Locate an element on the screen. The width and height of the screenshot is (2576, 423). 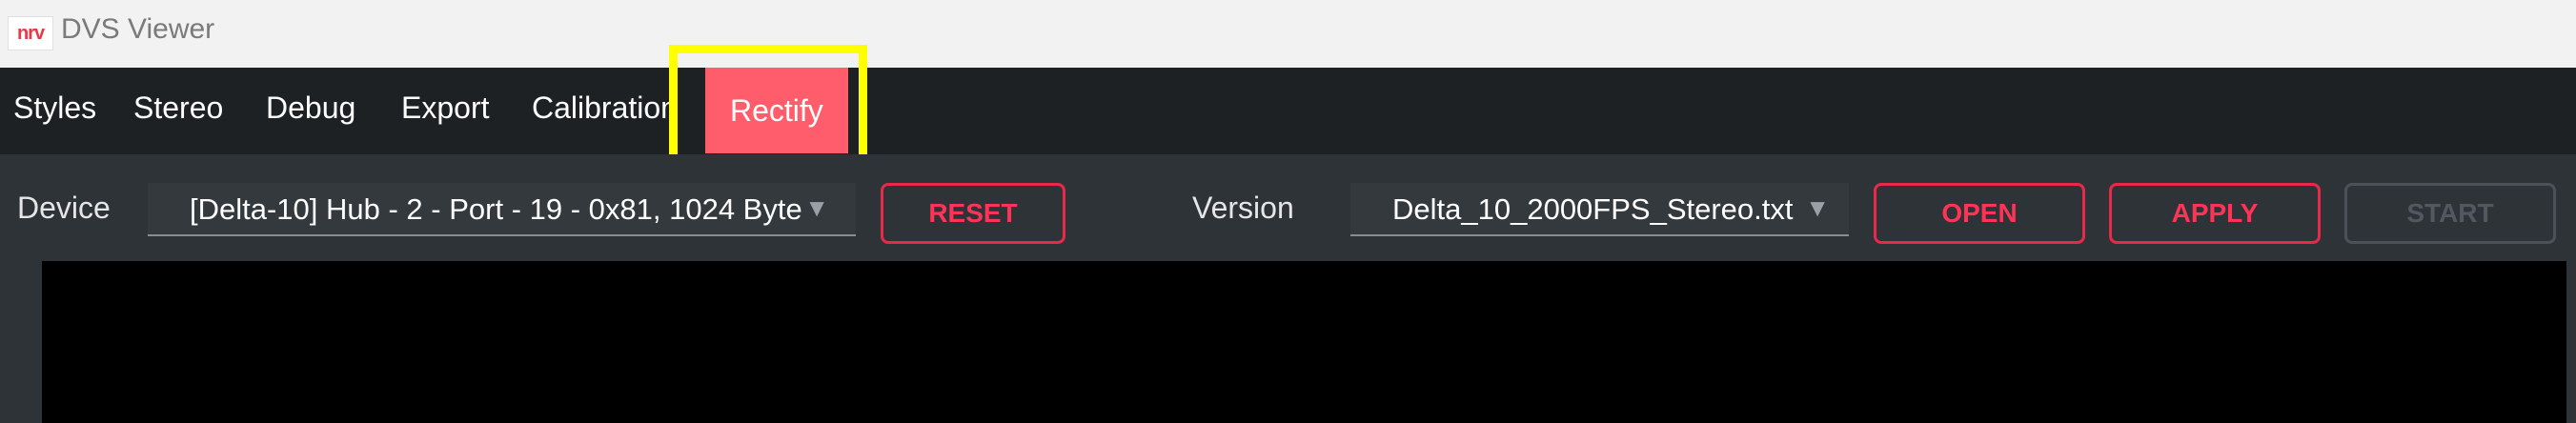
menu-item-calibration: Calibration is located at coordinates (605, 108).